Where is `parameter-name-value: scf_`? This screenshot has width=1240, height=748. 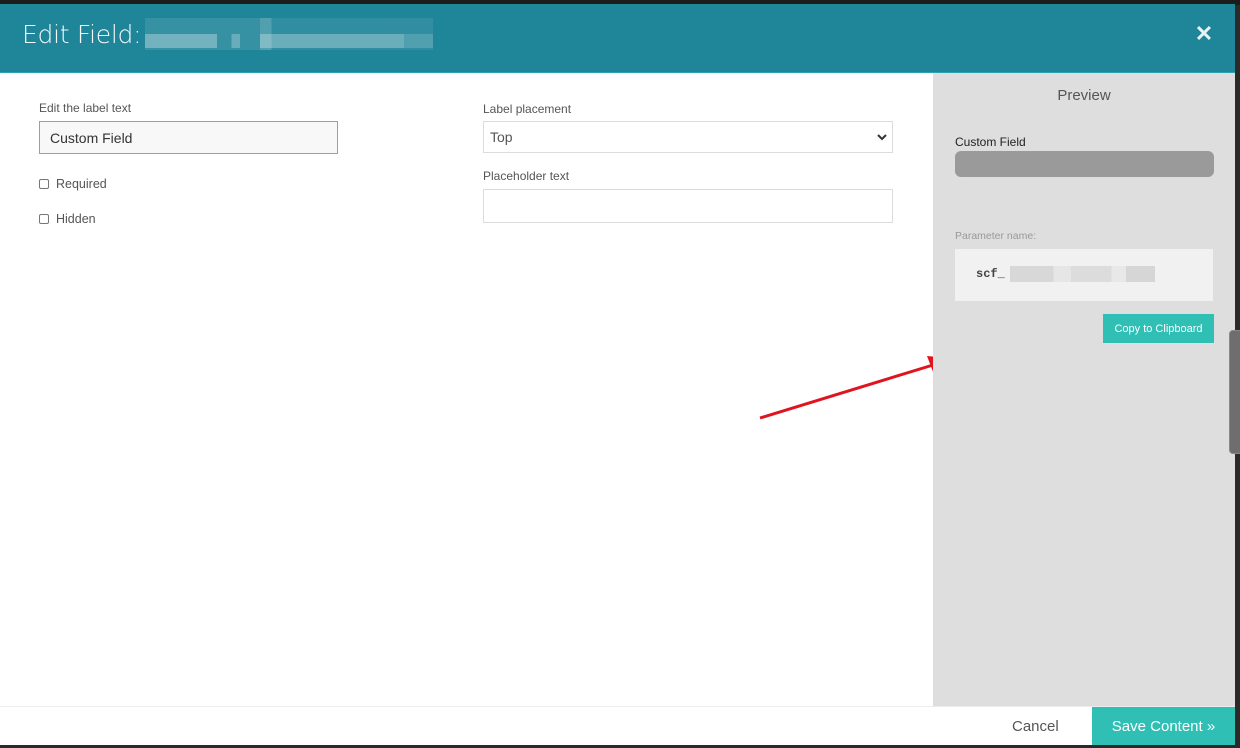 parameter-name-value: scf_ is located at coordinates (990, 274).